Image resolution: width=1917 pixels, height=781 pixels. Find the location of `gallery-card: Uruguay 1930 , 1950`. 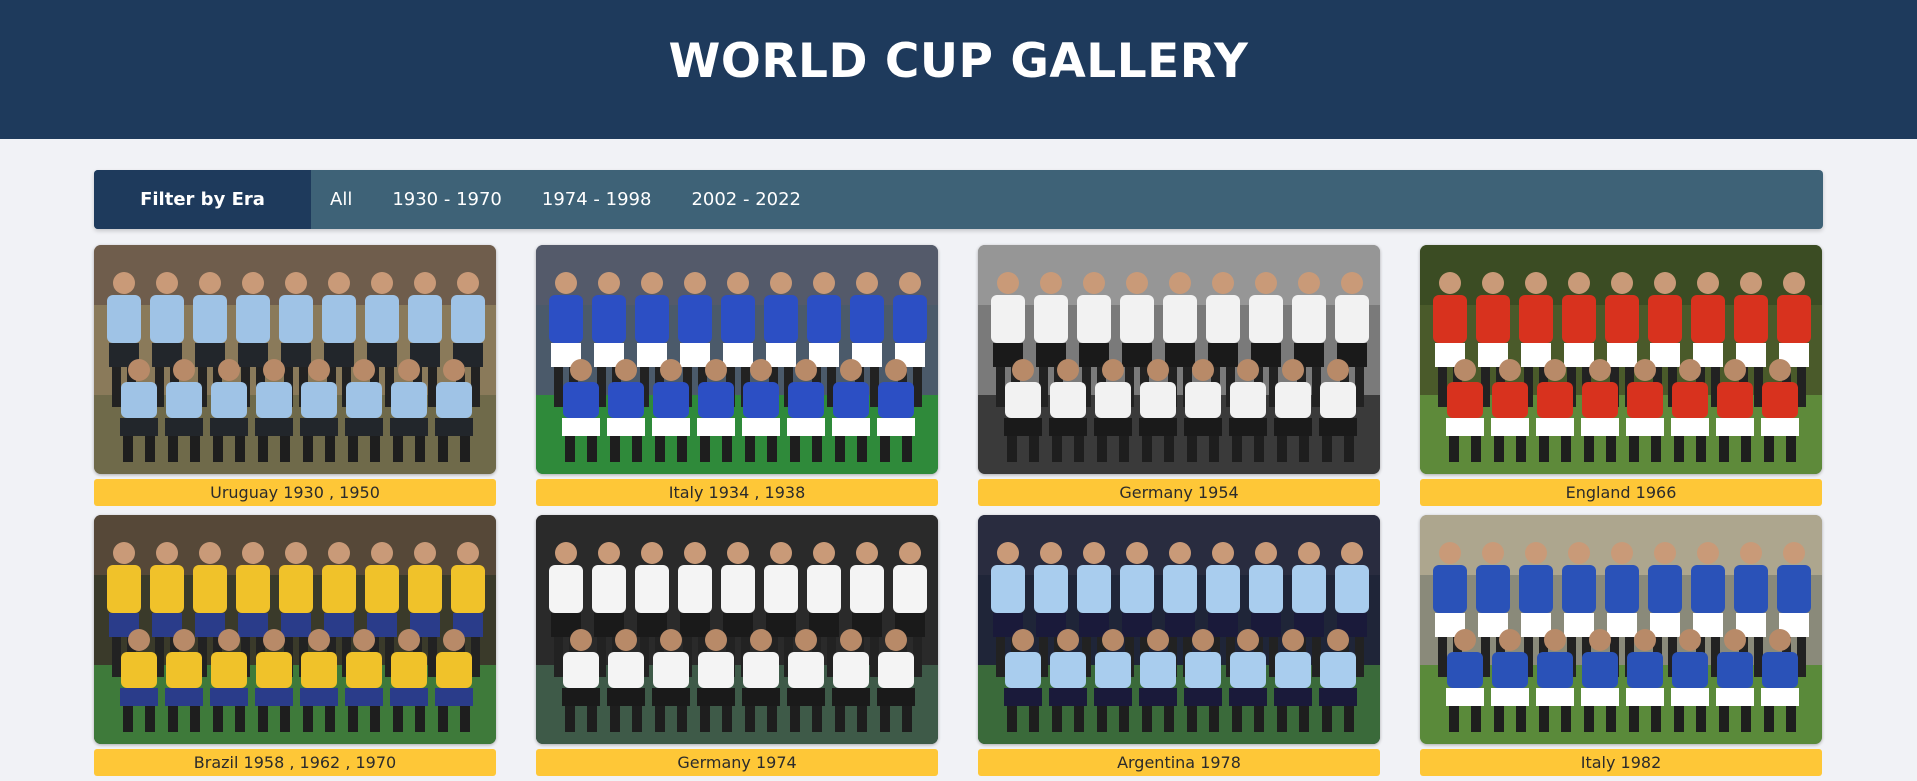

gallery-card: Uruguay 1930 , 1950 is located at coordinates (295, 375).